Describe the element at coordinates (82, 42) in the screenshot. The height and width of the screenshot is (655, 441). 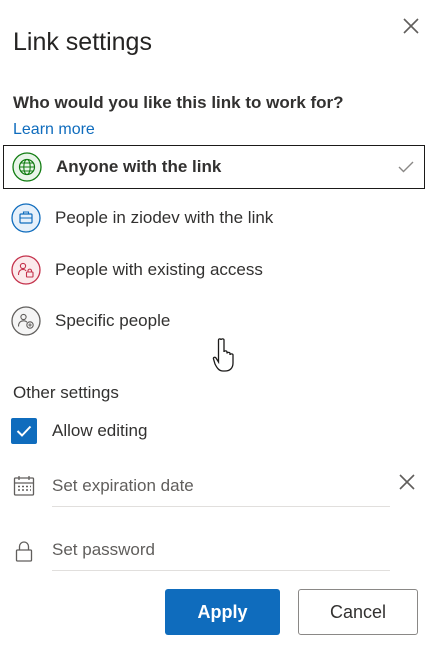
I see `dialog-title: Link settings` at that location.